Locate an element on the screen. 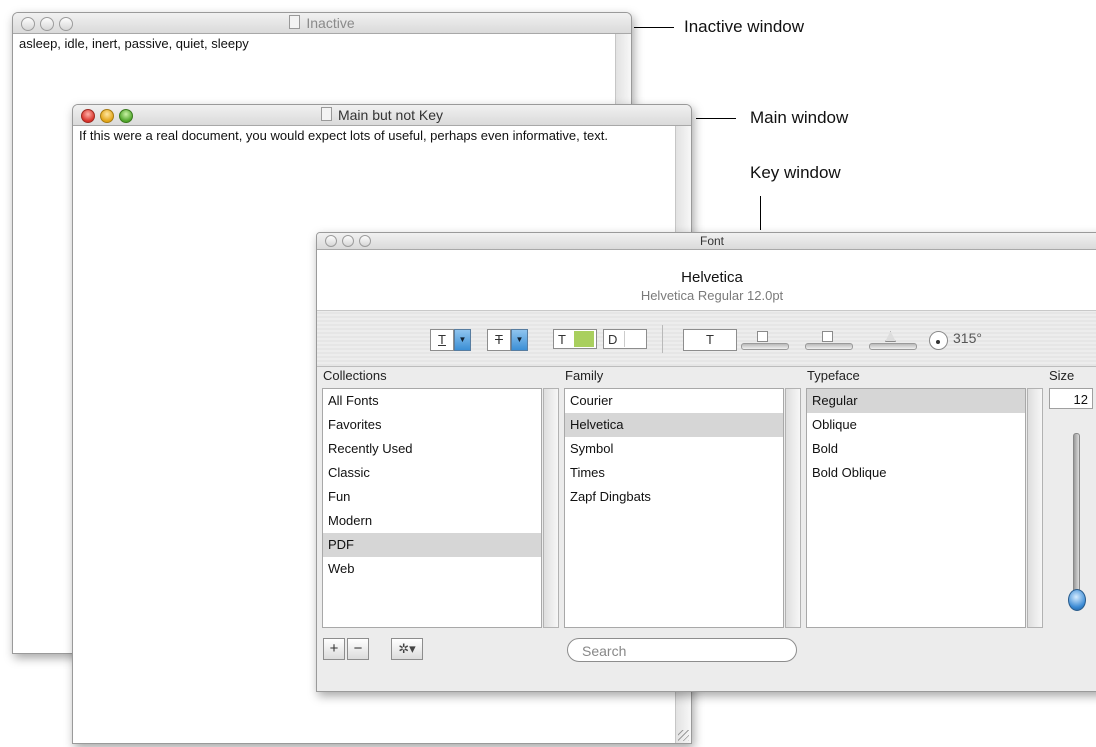 This screenshot has height=747, width=1096. collection-item: Favorites is located at coordinates (432, 425).